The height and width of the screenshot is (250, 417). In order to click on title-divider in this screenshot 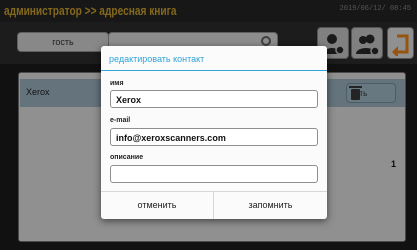, I will do `click(214, 70)`.